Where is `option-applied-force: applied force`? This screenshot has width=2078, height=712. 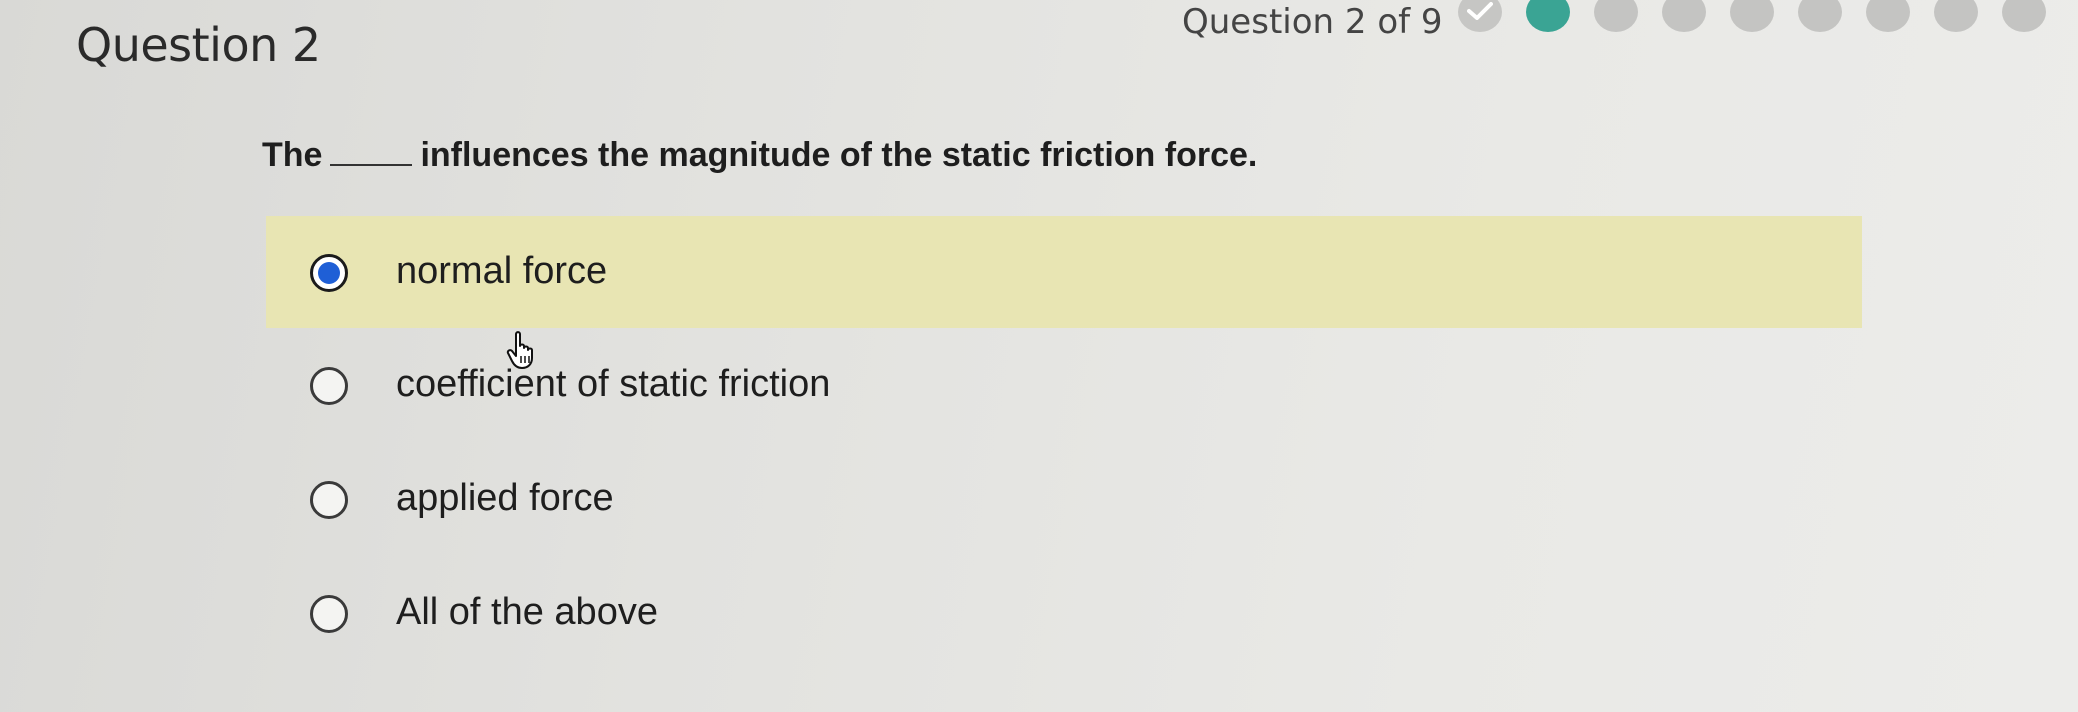
option-applied-force: applied force is located at coordinates (1064, 499).